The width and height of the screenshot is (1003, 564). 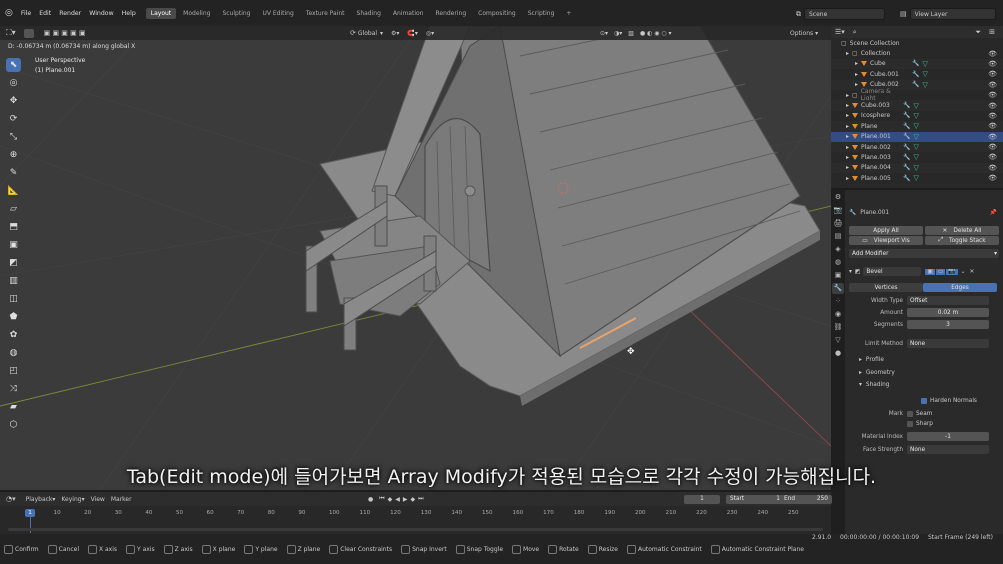 What do you see at coordinates (838, 327) in the screenshot?
I see `constraints-tab-icon: ⛓` at bounding box center [838, 327].